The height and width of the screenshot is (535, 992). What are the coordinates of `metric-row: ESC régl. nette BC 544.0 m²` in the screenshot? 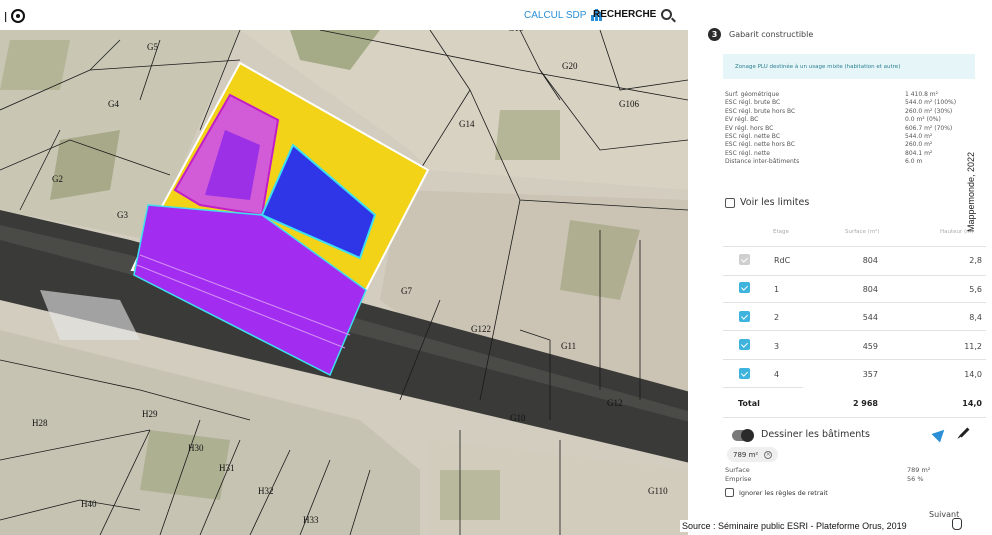 It's located at (851, 137).